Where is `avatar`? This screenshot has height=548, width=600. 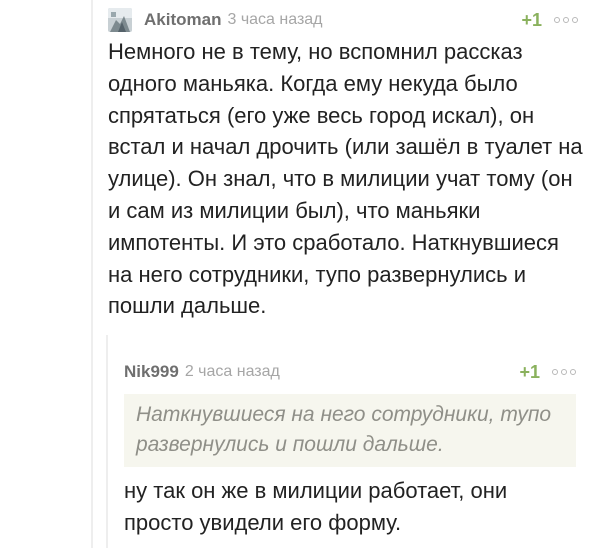
avatar is located at coordinates (120, 20).